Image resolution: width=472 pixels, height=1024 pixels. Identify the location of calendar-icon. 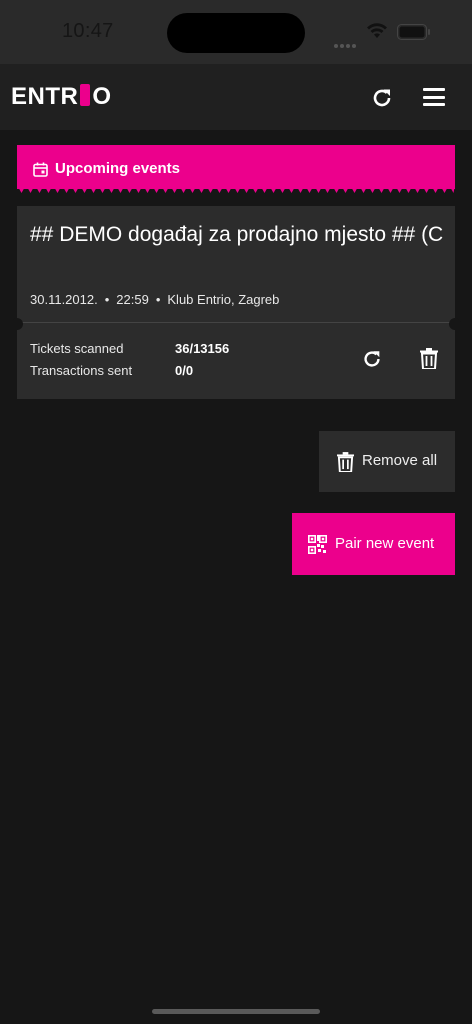
(40, 169).